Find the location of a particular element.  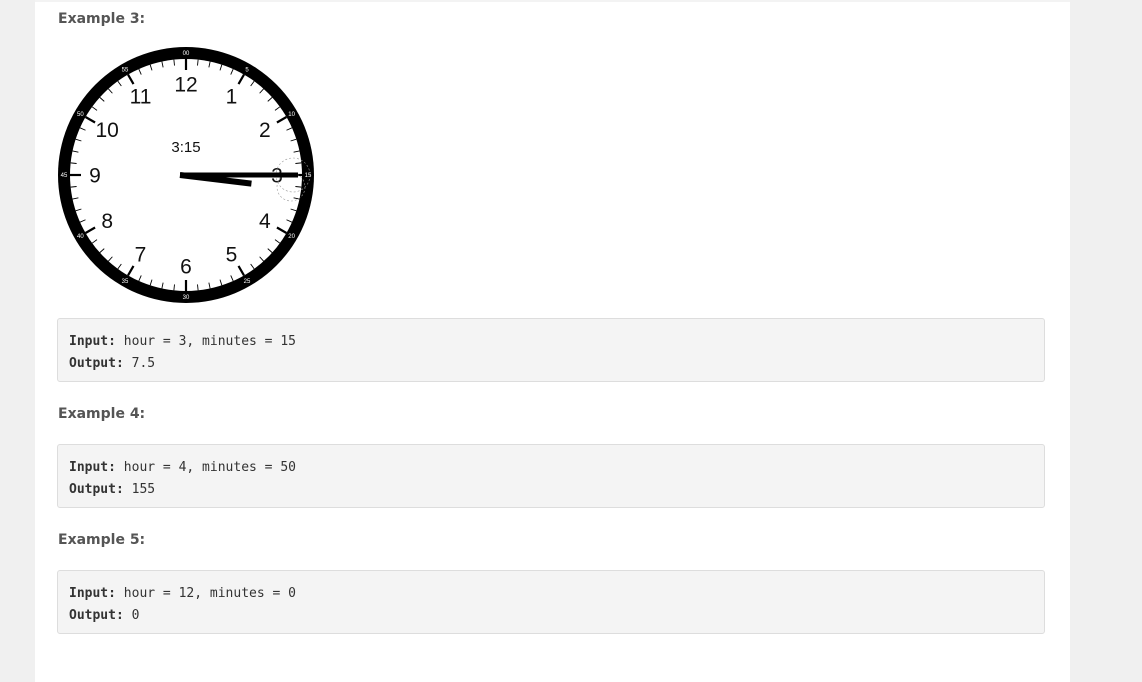

output-value: 7.5 is located at coordinates (139, 363).